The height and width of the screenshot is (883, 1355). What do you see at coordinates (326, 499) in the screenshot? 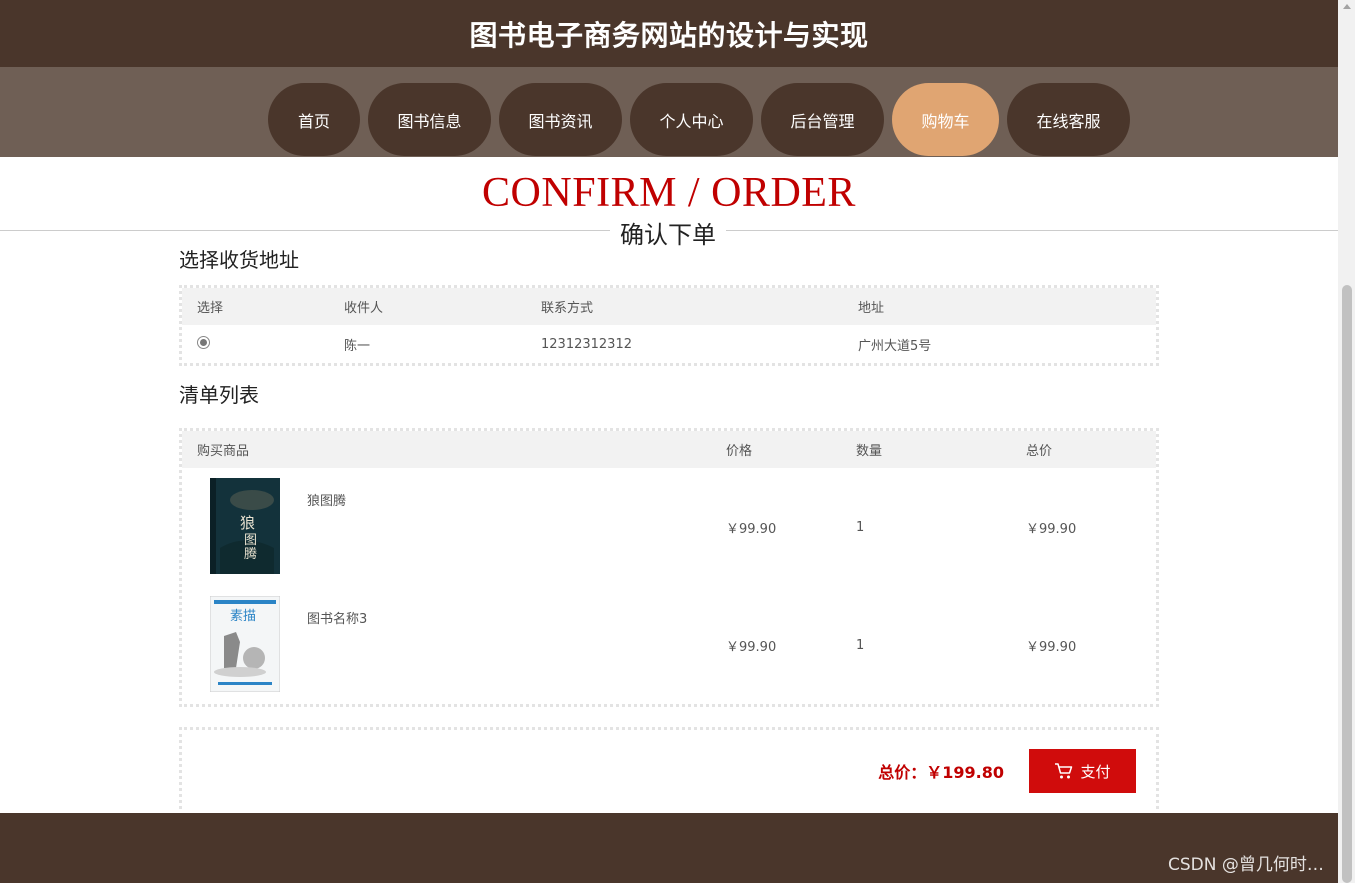
I see `product-name: 狼图腾` at bounding box center [326, 499].